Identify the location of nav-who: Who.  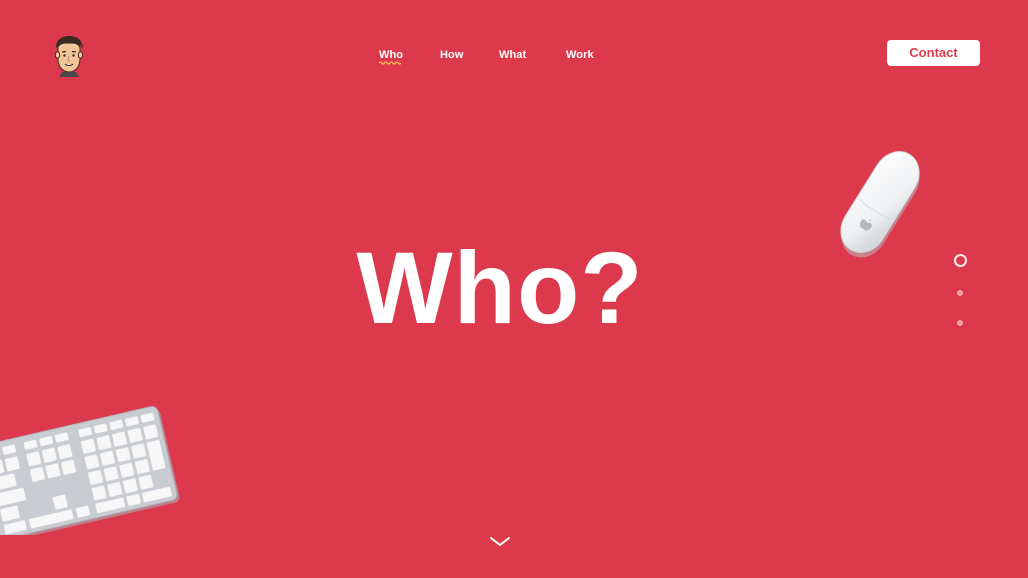
(391, 57).